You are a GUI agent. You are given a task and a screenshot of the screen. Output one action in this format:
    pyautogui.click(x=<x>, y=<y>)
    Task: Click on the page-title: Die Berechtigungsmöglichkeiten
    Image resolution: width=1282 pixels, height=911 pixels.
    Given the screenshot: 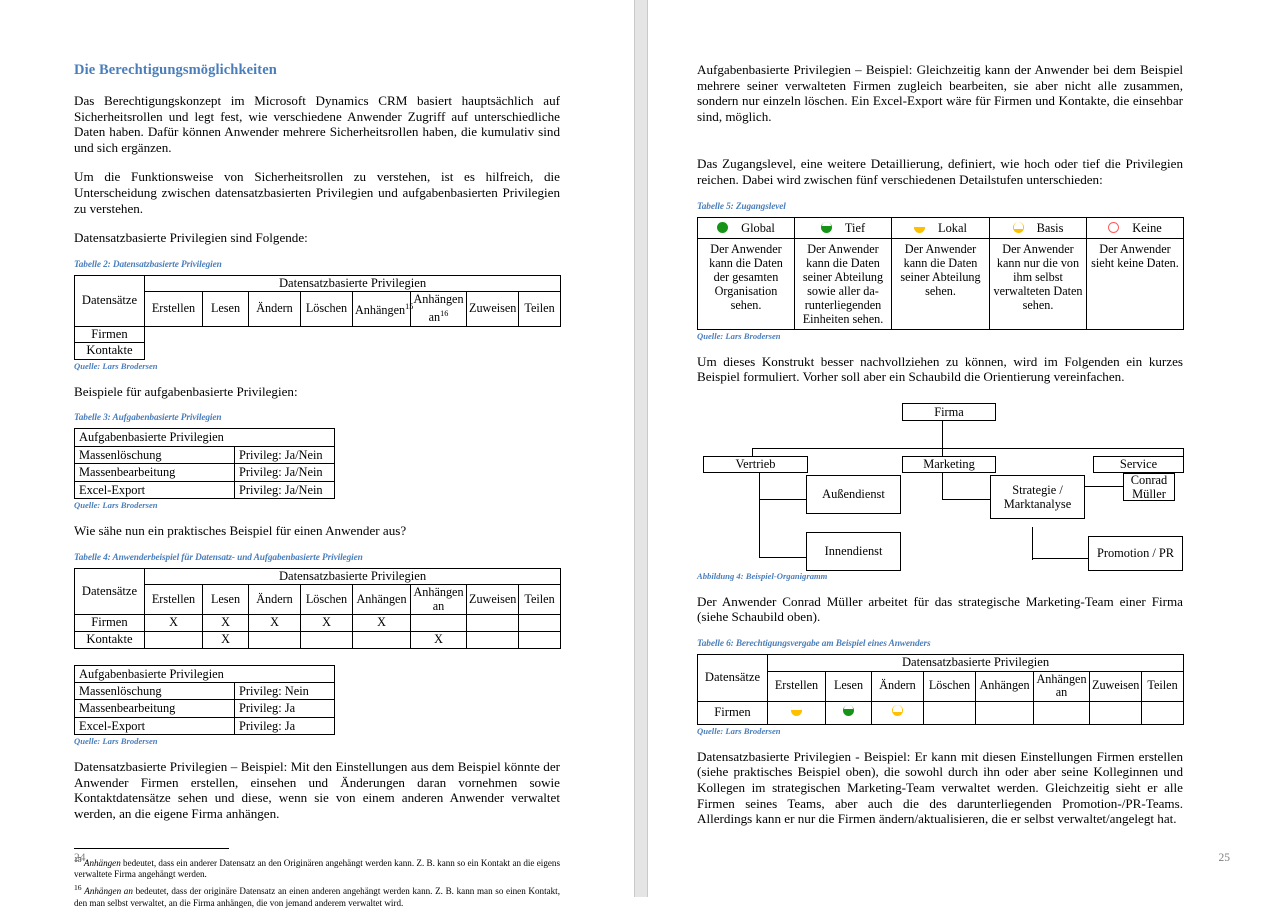 What is the action you would take?
    pyautogui.click(x=175, y=70)
    